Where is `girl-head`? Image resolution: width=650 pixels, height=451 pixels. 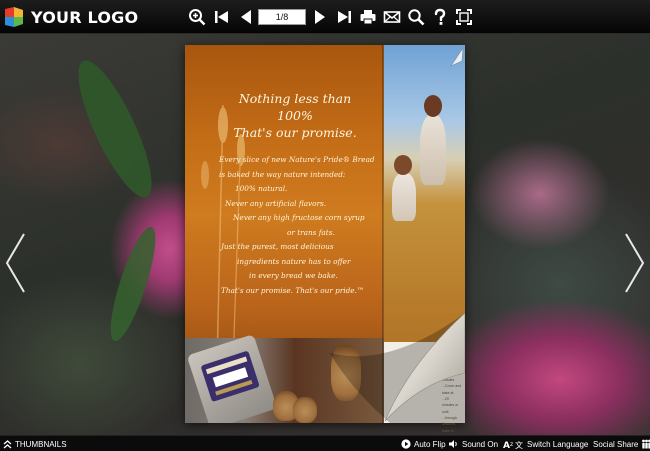 girl-head is located at coordinates (403, 165).